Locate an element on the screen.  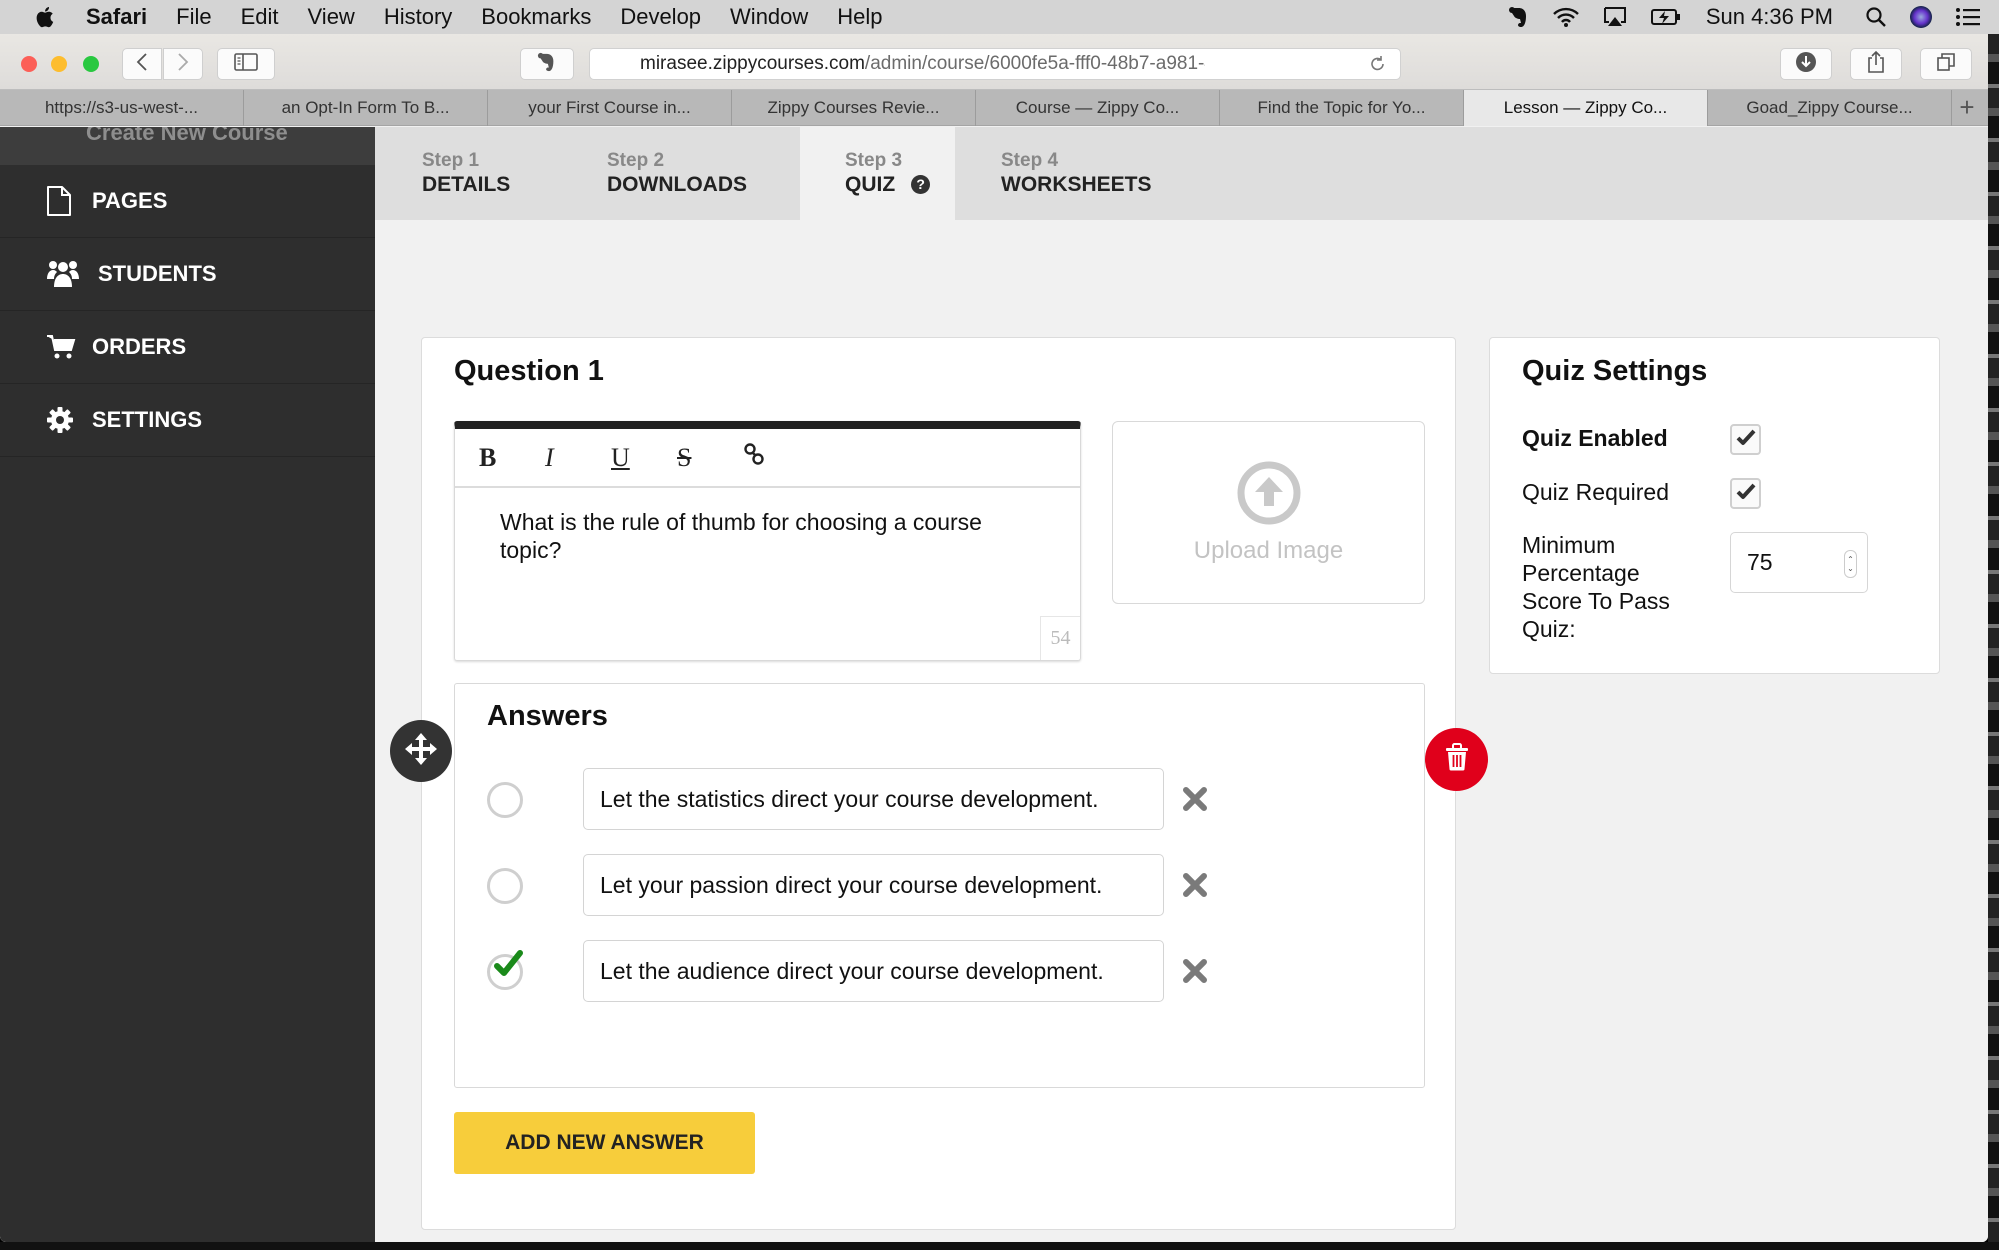
quiz-enabled-checkbox is located at coordinates (1745, 439).